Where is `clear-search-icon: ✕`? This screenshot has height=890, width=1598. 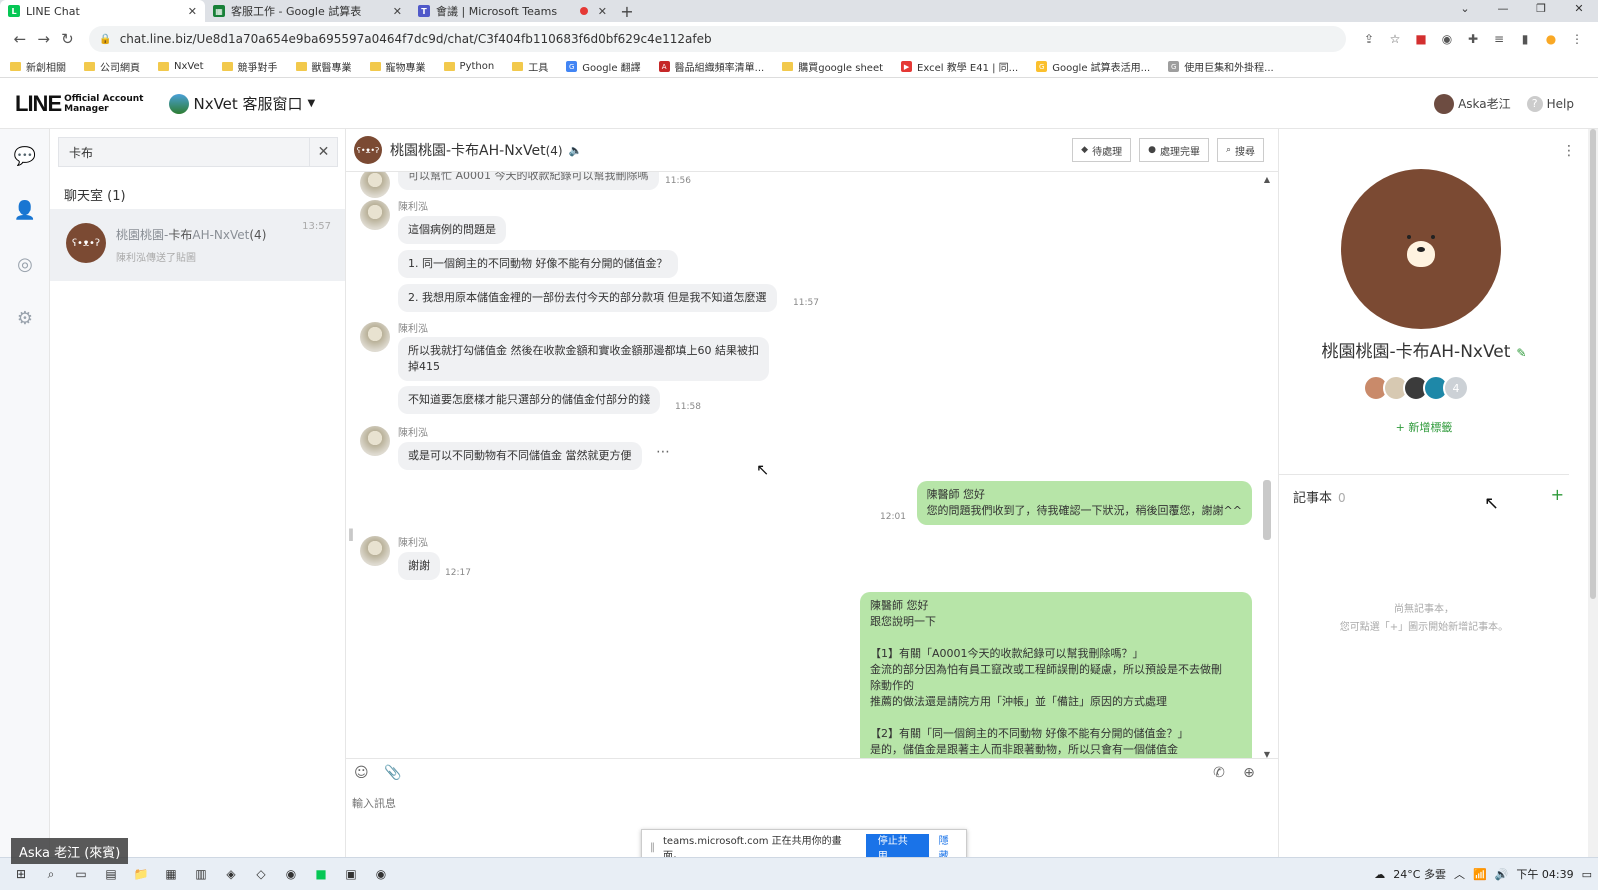 clear-search-icon: ✕ is located at coordinates (323, 152).